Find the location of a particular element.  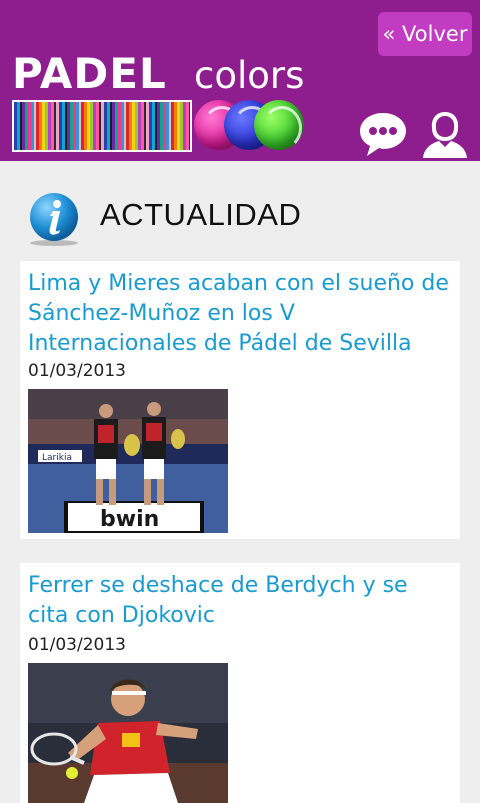

sponsor-label: Larikia is located at coordinates (57, 458).